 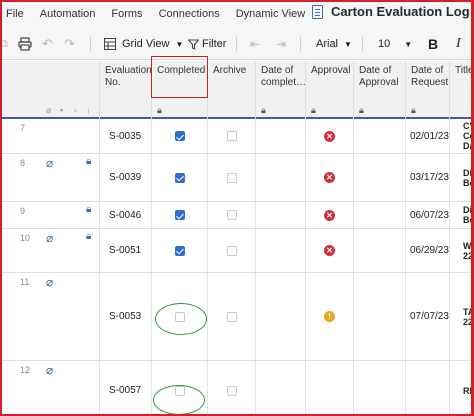 I want to click on column-header-archive: Archive, so click(x=232, y=90).